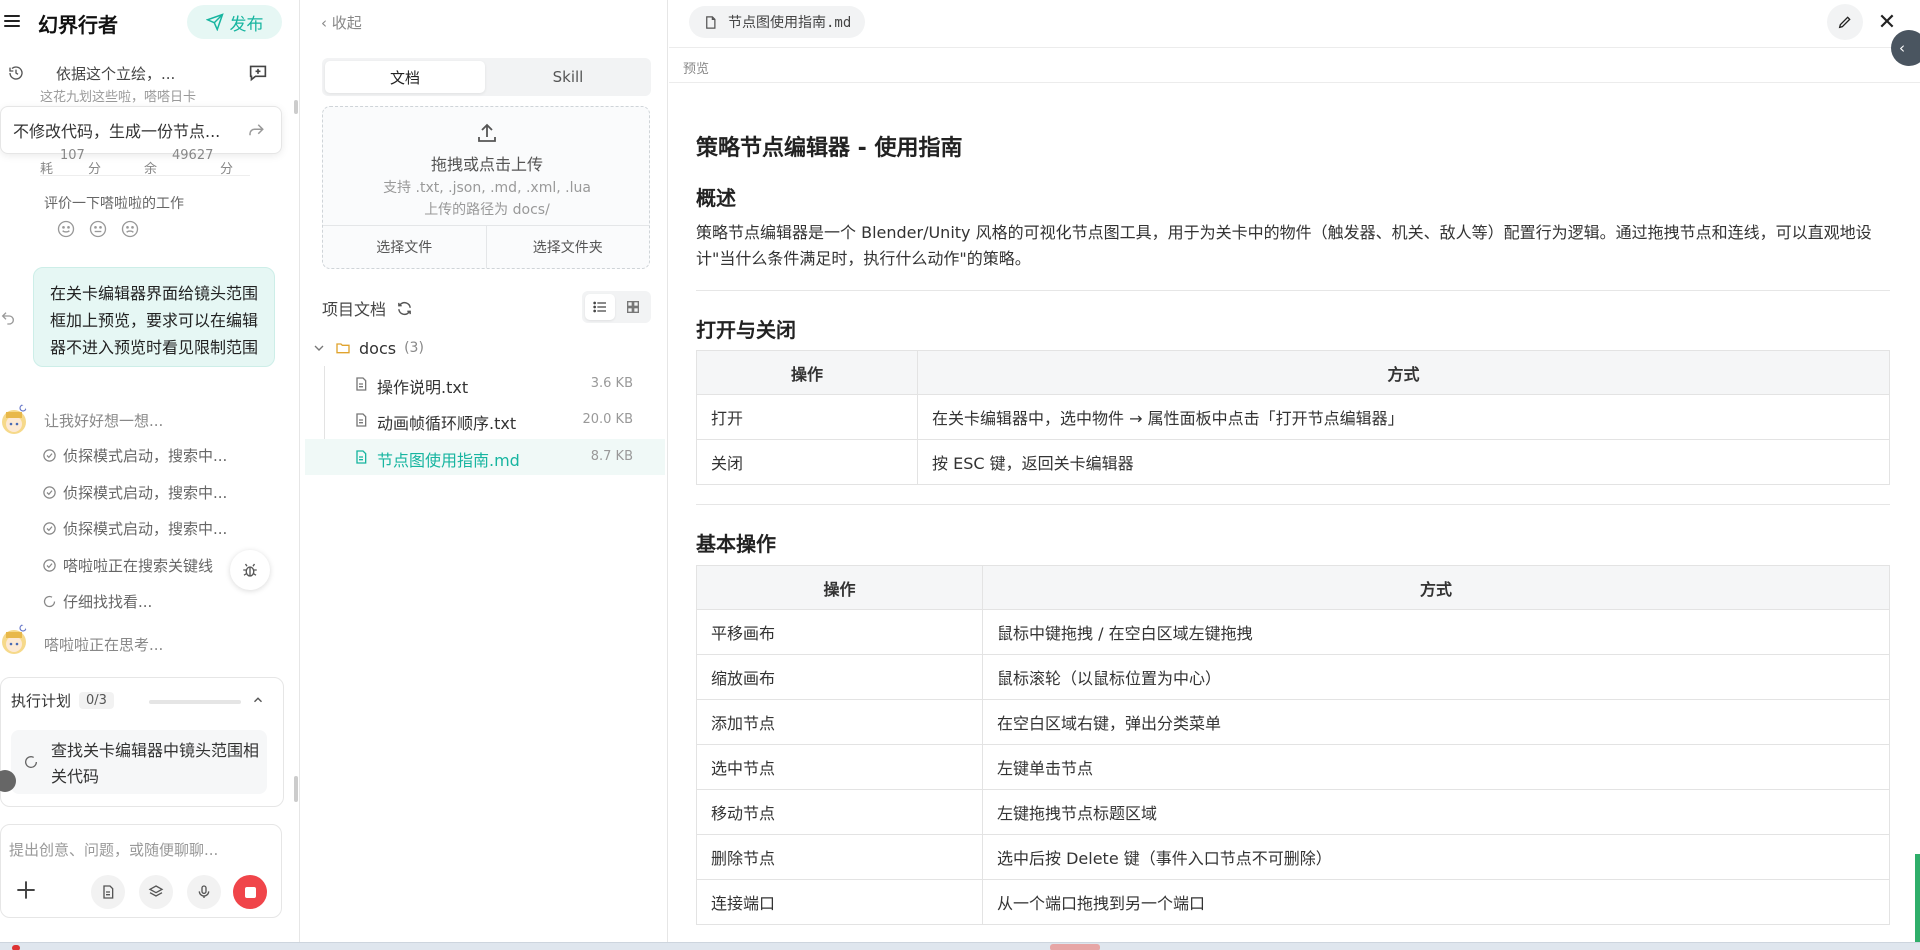 Image resolution: width=1920 pixels, height=950 pixels. I want to click on happy-face-icon, so click(66, 229).